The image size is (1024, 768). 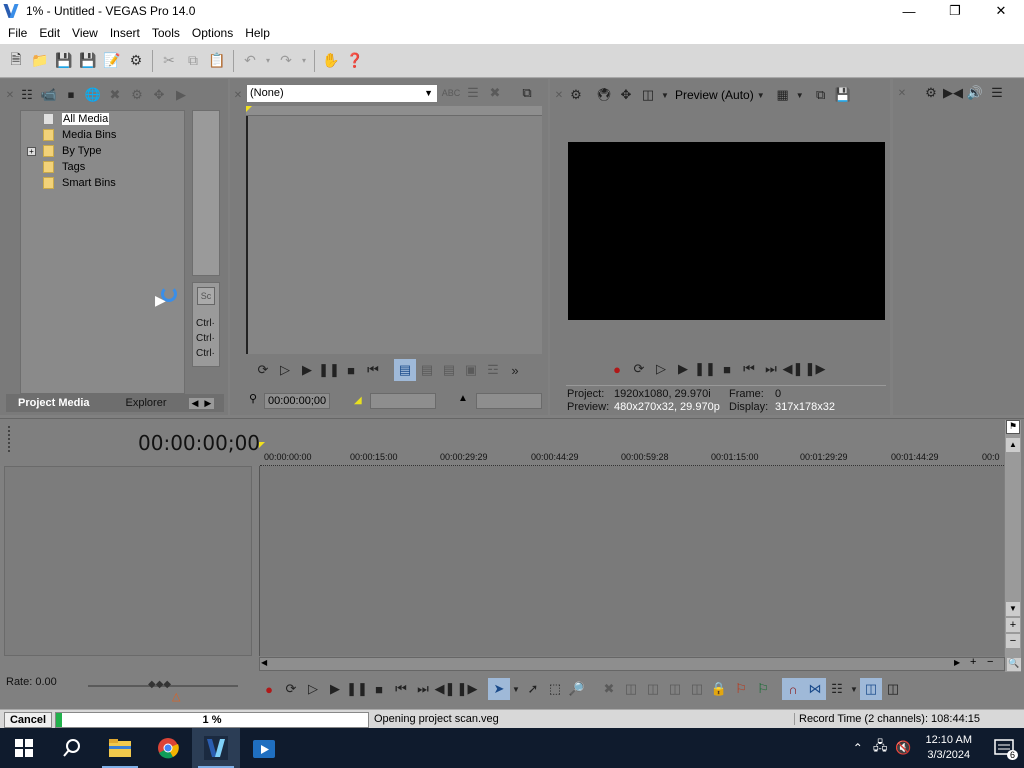 What do you see at coordinates (93, 95) in the screenshot?
I see `web-media-icon: 🌐` at bounding box center [93, 95].